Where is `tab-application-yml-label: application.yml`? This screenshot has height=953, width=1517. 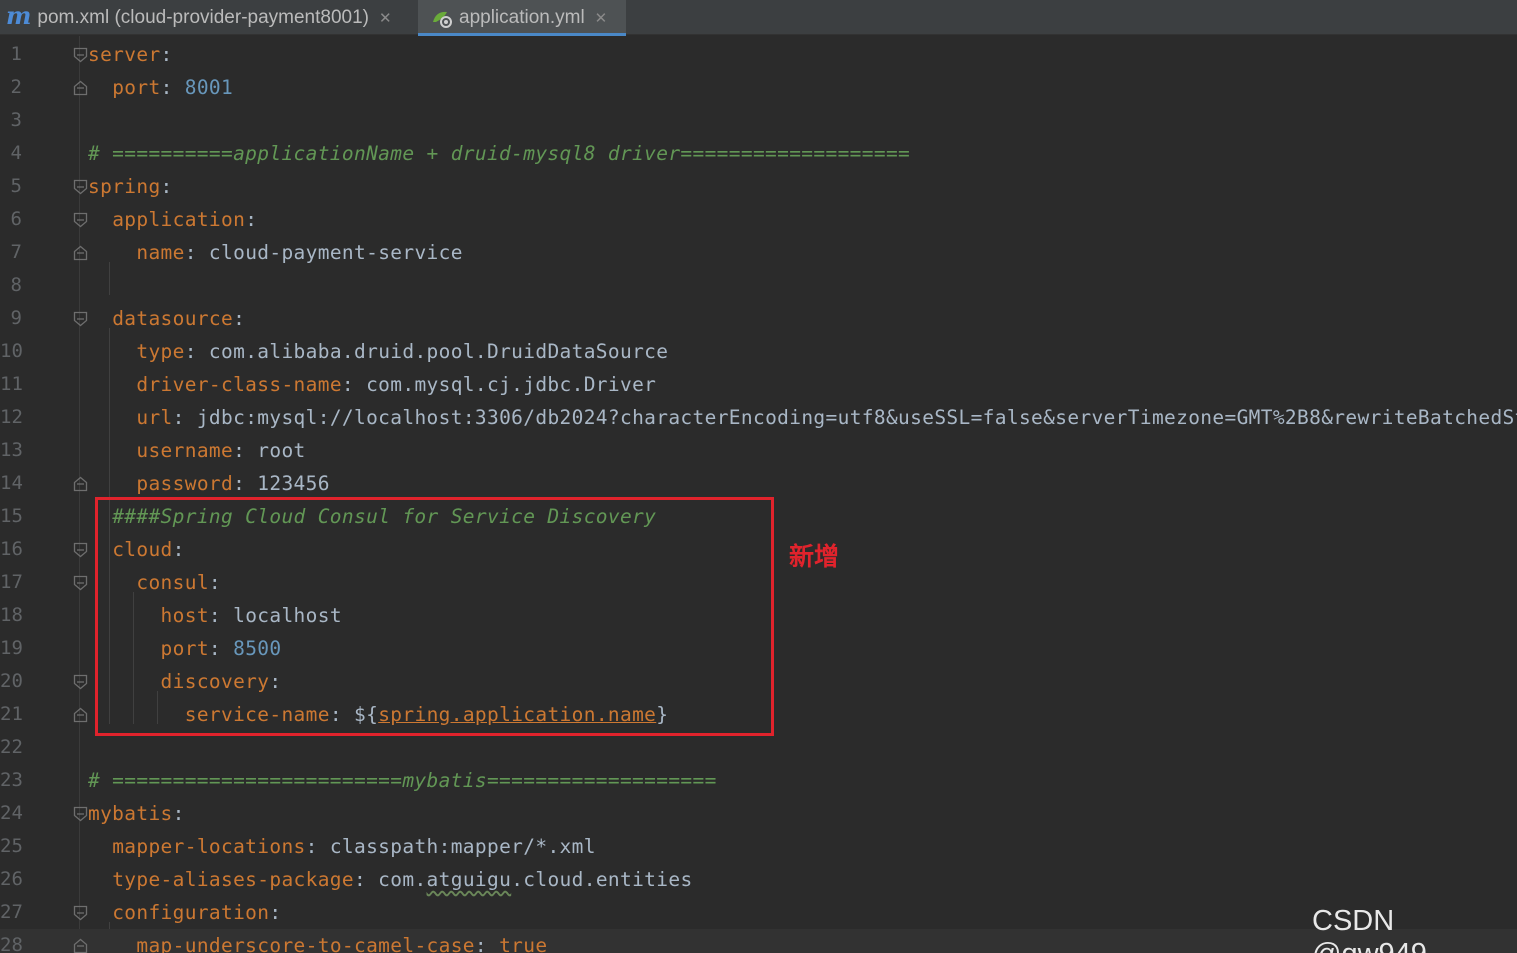
tab-application-yml-label: application.yml is located at coordinates (522, 17).